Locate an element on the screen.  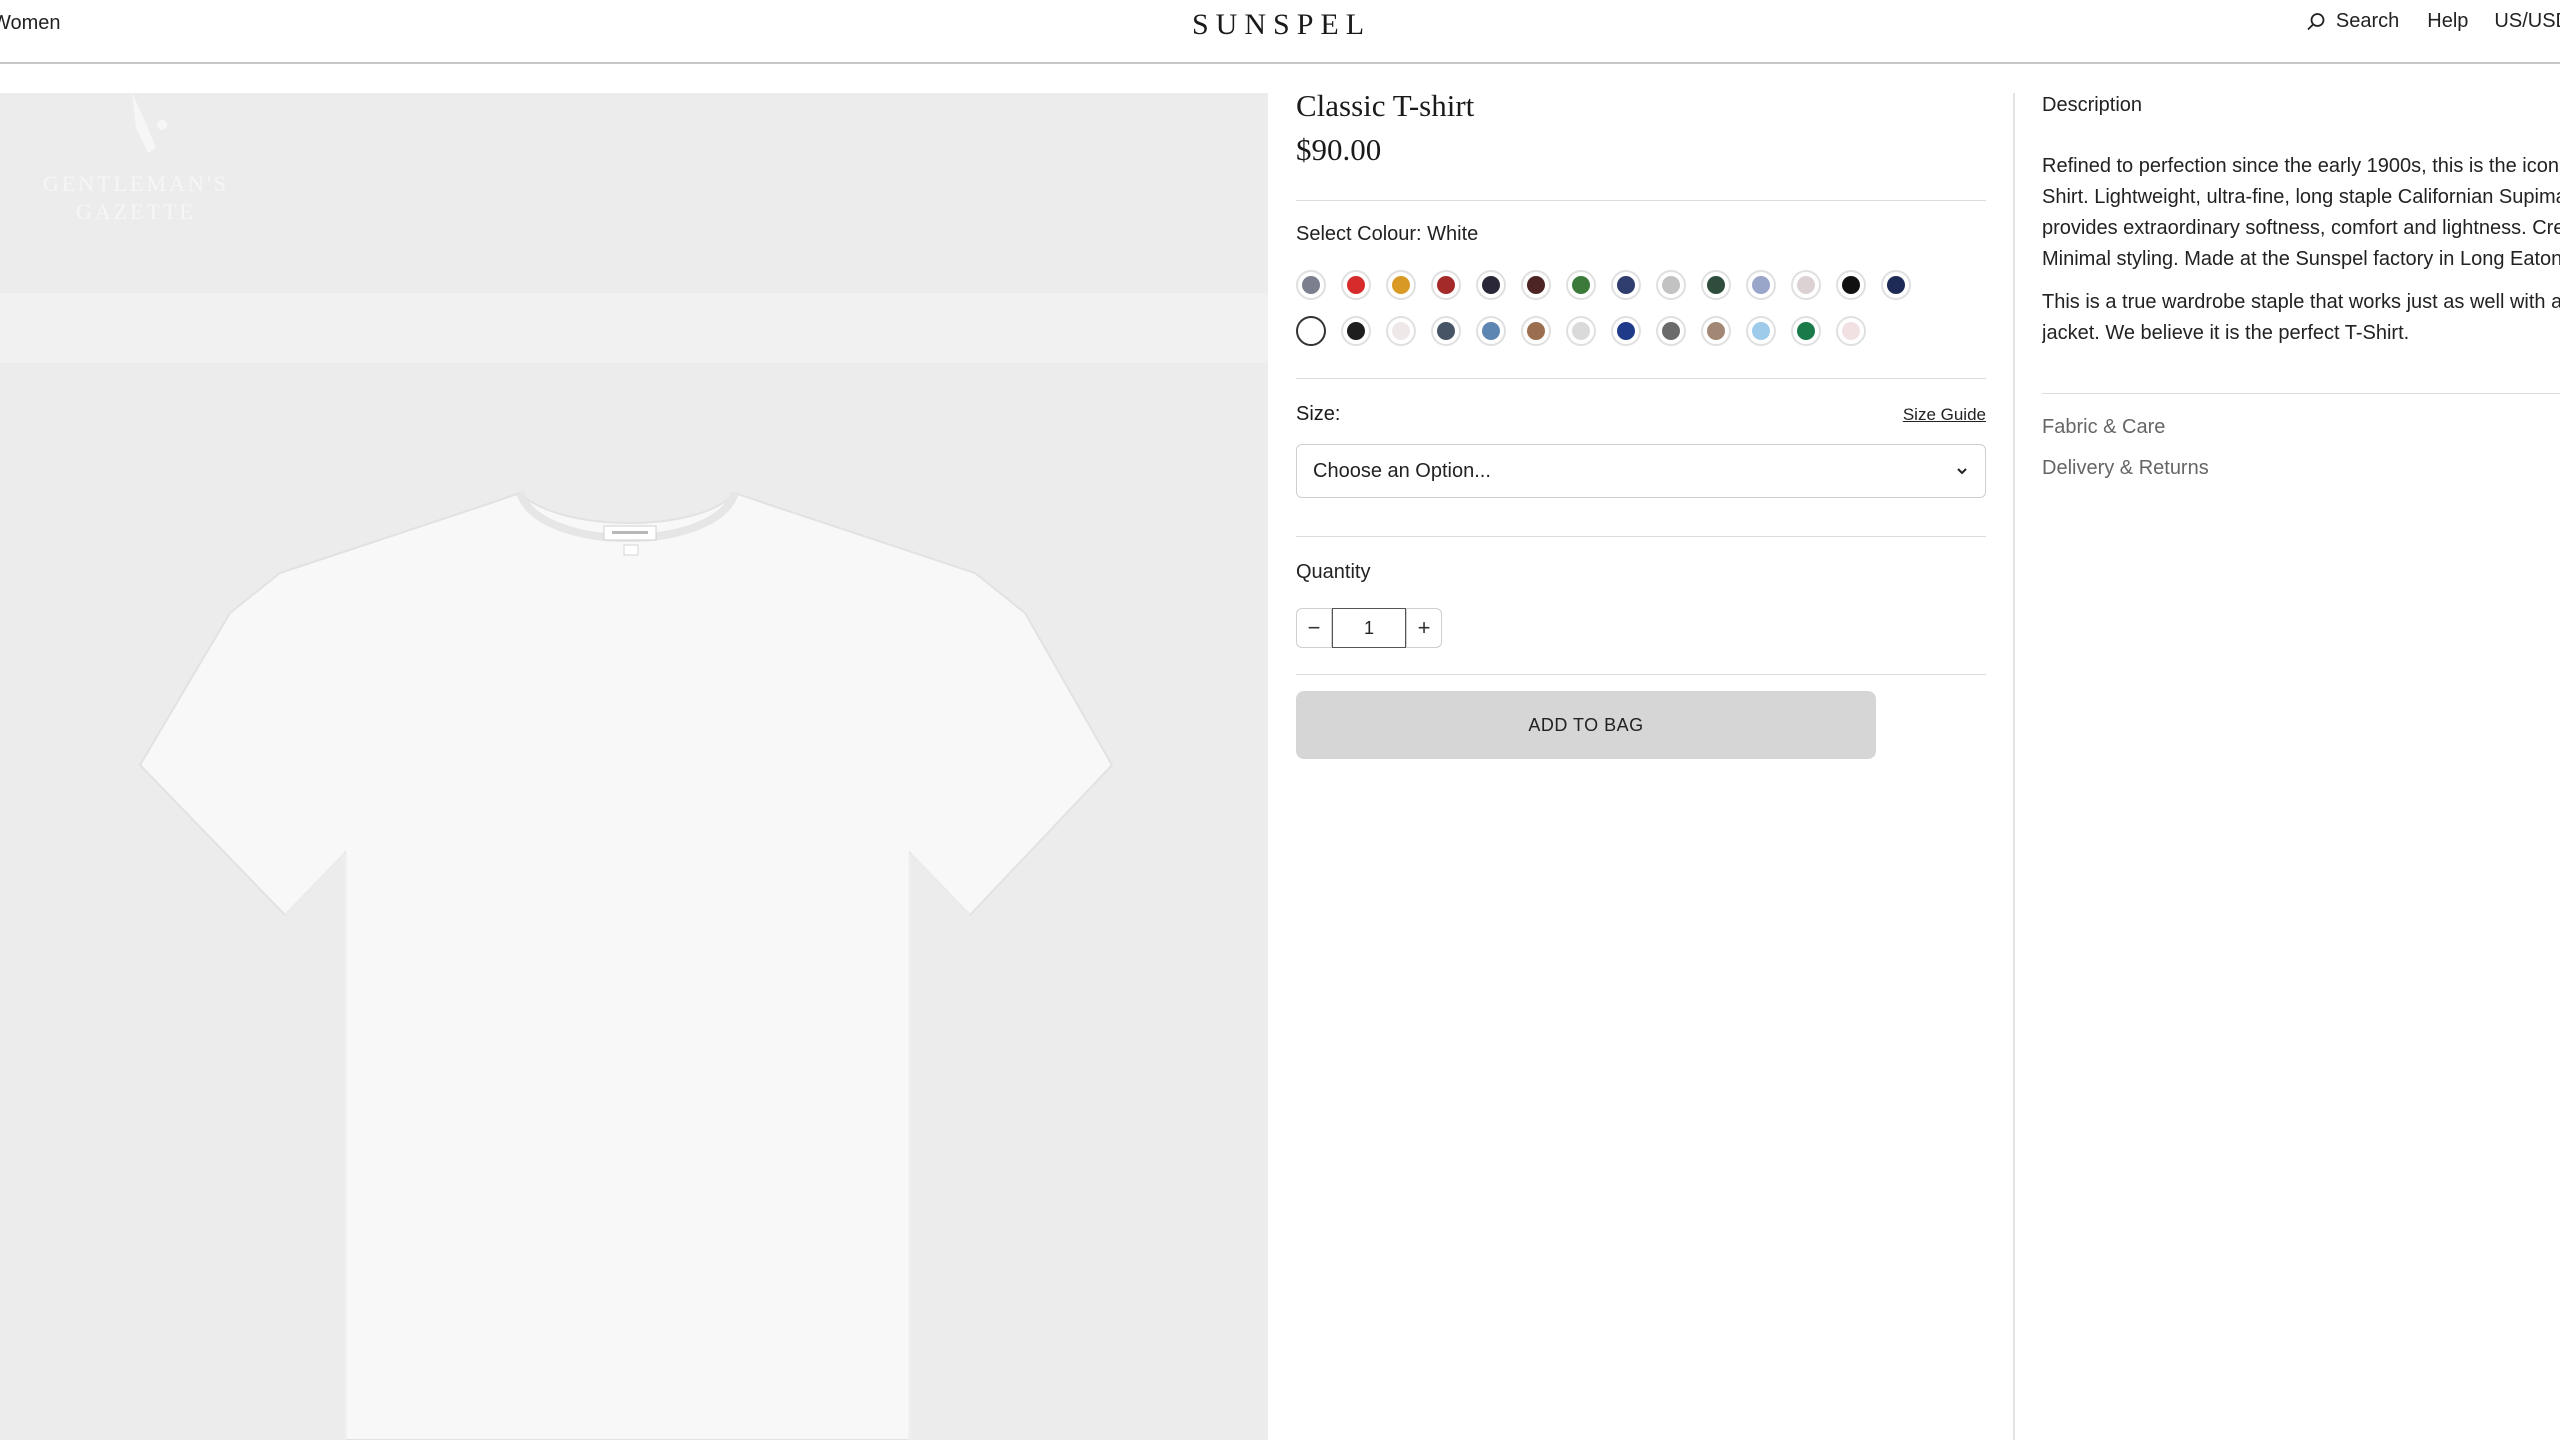
watermark-line-1: GENTLEMAN'S is located at coordinates (136, 183).